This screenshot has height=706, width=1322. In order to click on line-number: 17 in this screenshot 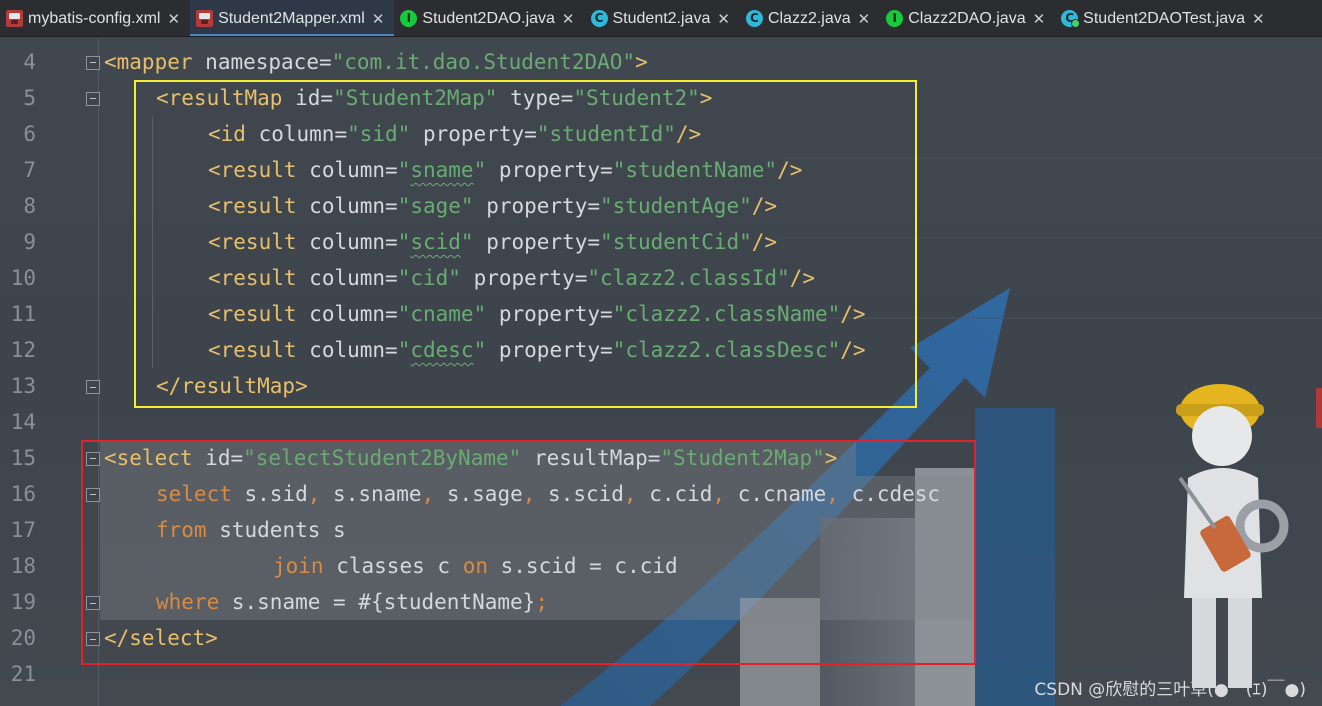, I will do `click(23, 530)`.